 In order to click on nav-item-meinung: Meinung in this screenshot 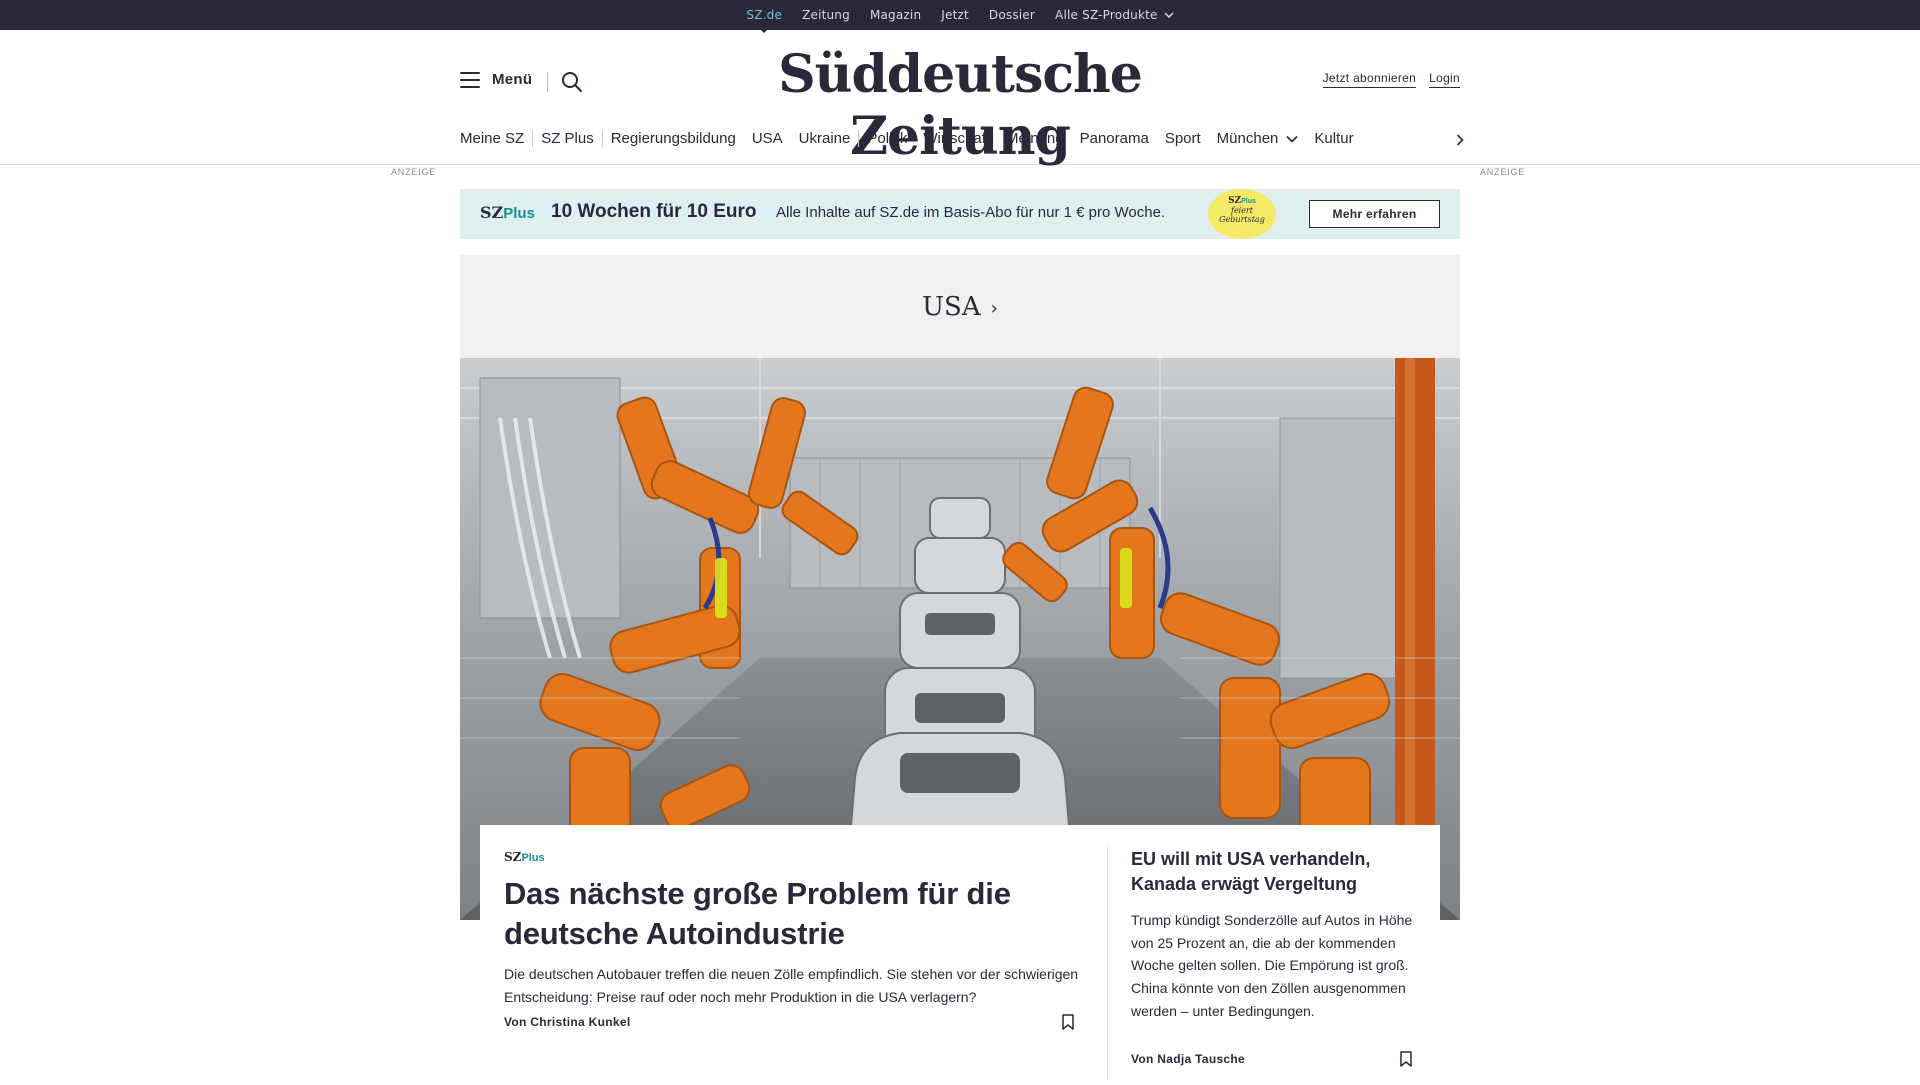, I will do `click(1035, 138)`.